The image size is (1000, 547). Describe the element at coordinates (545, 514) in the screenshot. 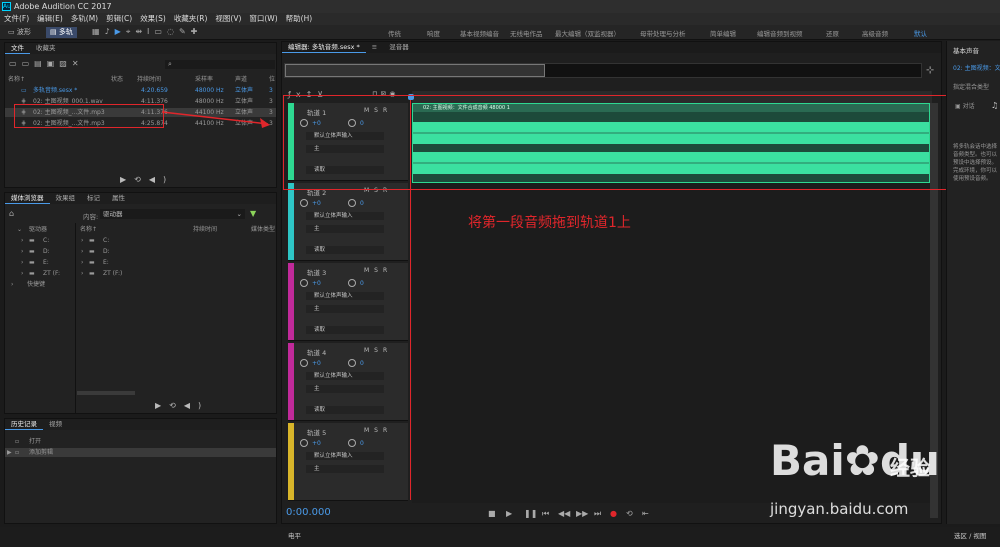

I see `go-to-start-icon: ⏮` at that location.